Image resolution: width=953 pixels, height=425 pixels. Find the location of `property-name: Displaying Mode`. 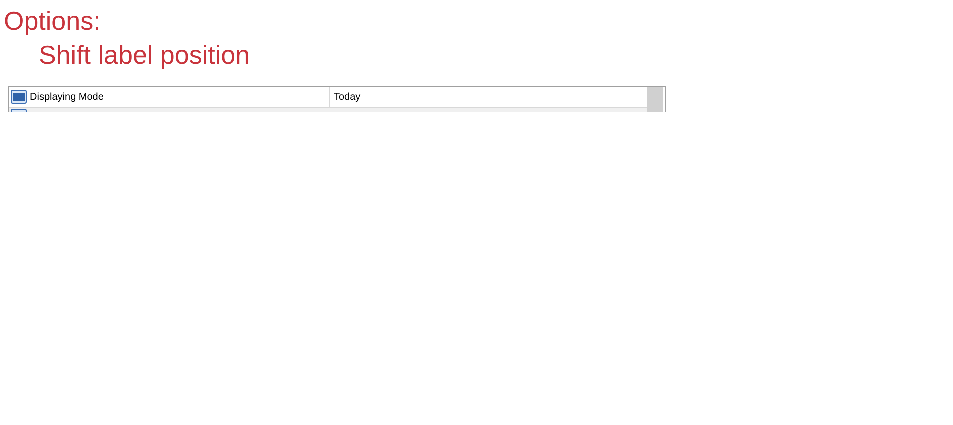

property-name: Displaying Mode is located at coordinates (67, 97).